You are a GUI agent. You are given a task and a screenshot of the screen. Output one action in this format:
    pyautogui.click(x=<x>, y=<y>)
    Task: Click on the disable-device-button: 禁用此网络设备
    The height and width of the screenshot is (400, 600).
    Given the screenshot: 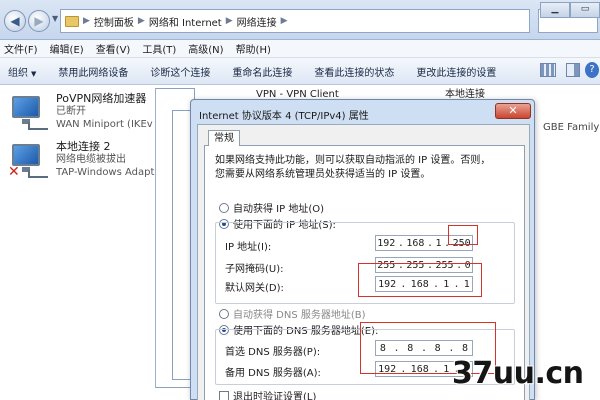 What is the action you would take?
    pyautogui.click(x=93, y=71)
    